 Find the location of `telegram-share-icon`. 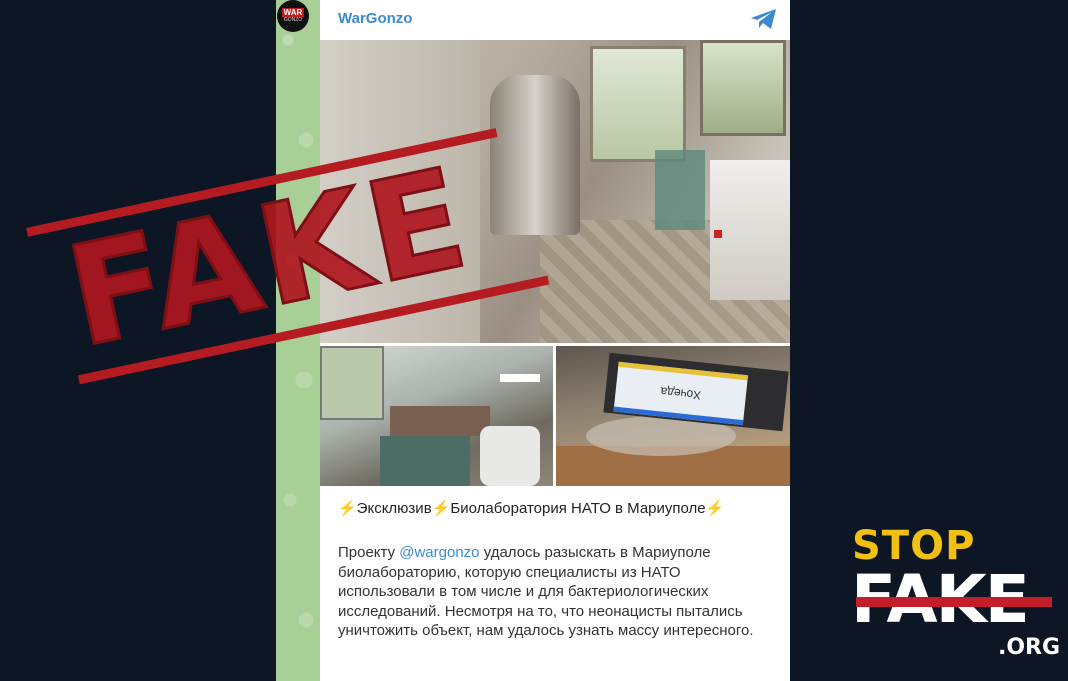

telegram-share-icon is located at coordinates (764, 19).